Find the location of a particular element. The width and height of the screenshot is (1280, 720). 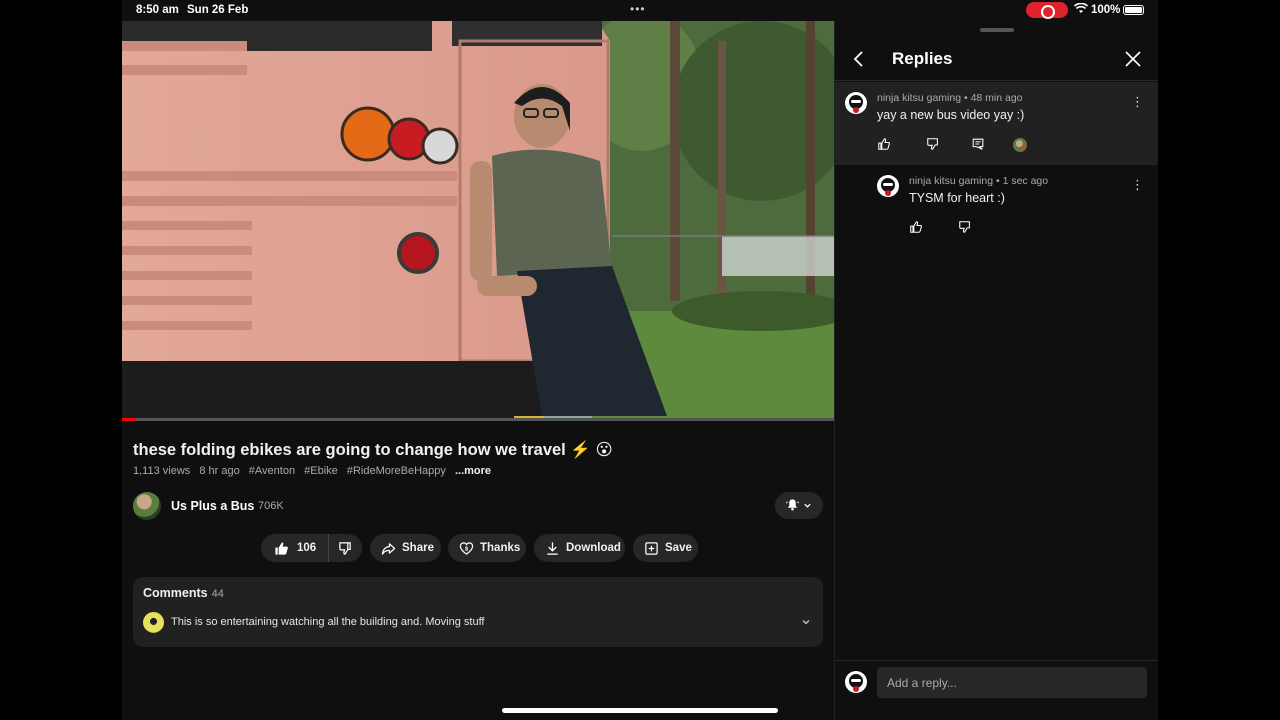

left-letterbox is located at coordinates (61, 360).